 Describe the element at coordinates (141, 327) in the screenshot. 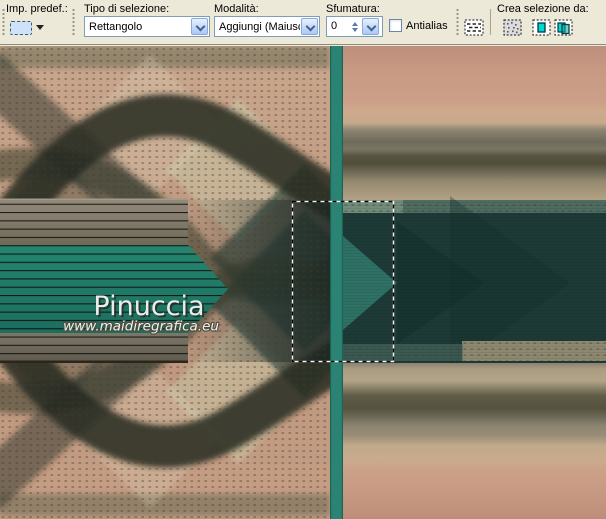

I see `watermark-url: www.maidiregrafica.eu` at that location.